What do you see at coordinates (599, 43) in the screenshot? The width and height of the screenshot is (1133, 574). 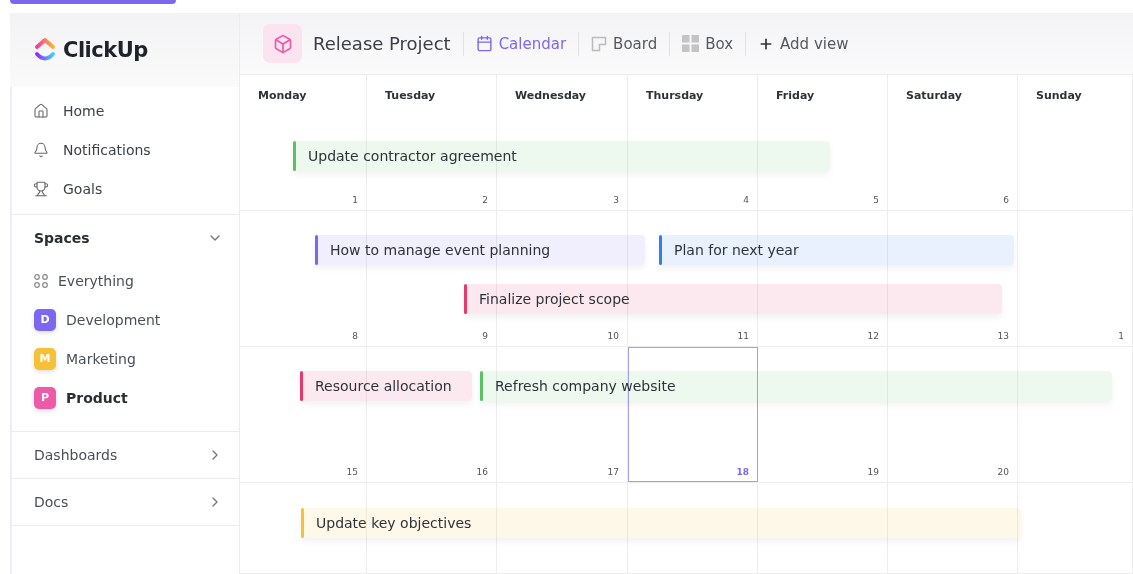 I see `board-icon` at bounding box center [599, 43].